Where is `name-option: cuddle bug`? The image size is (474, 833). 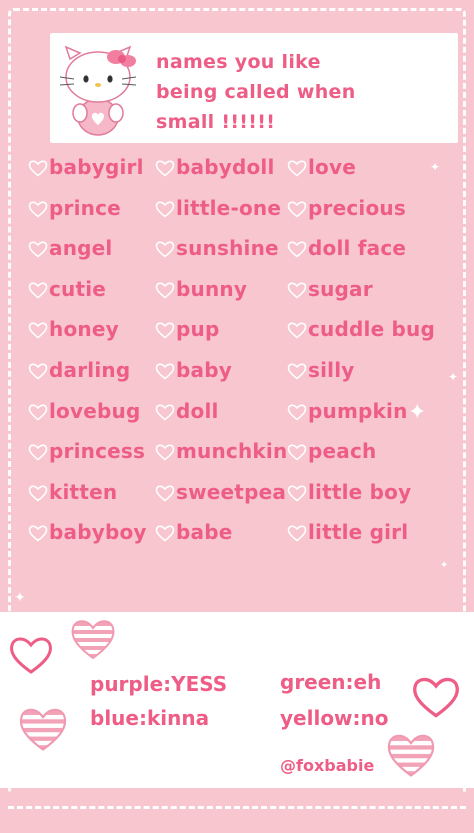
name-option: cuddle bug is located at coordinates (361, 329).